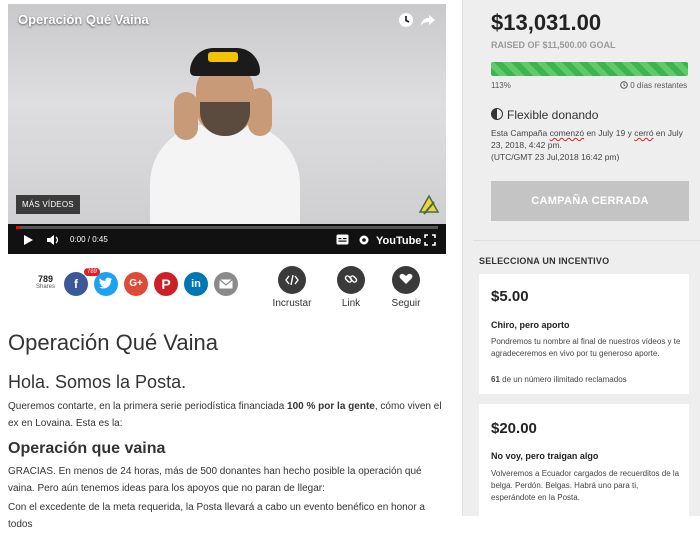  What do you see at coordinates (406, 303) in the screenshot?
I see `follow-label: Seguir` at bounding box center [406, 303].